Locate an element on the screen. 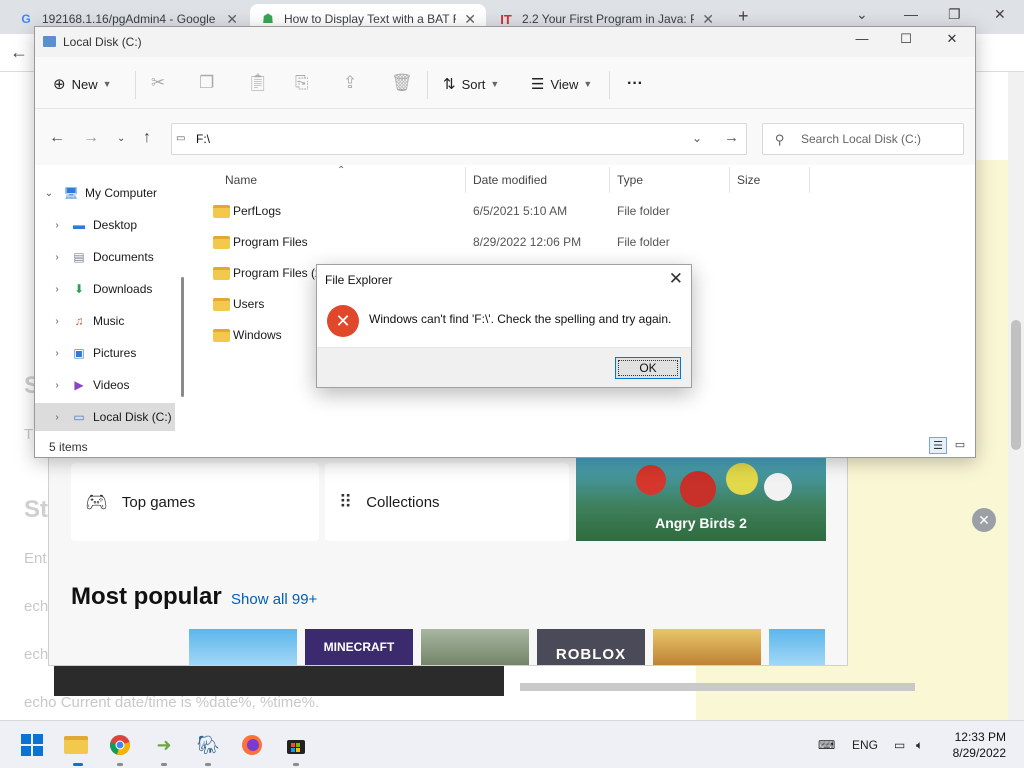  navigation-pane-scrollbar is located at coordinates (182, 337).